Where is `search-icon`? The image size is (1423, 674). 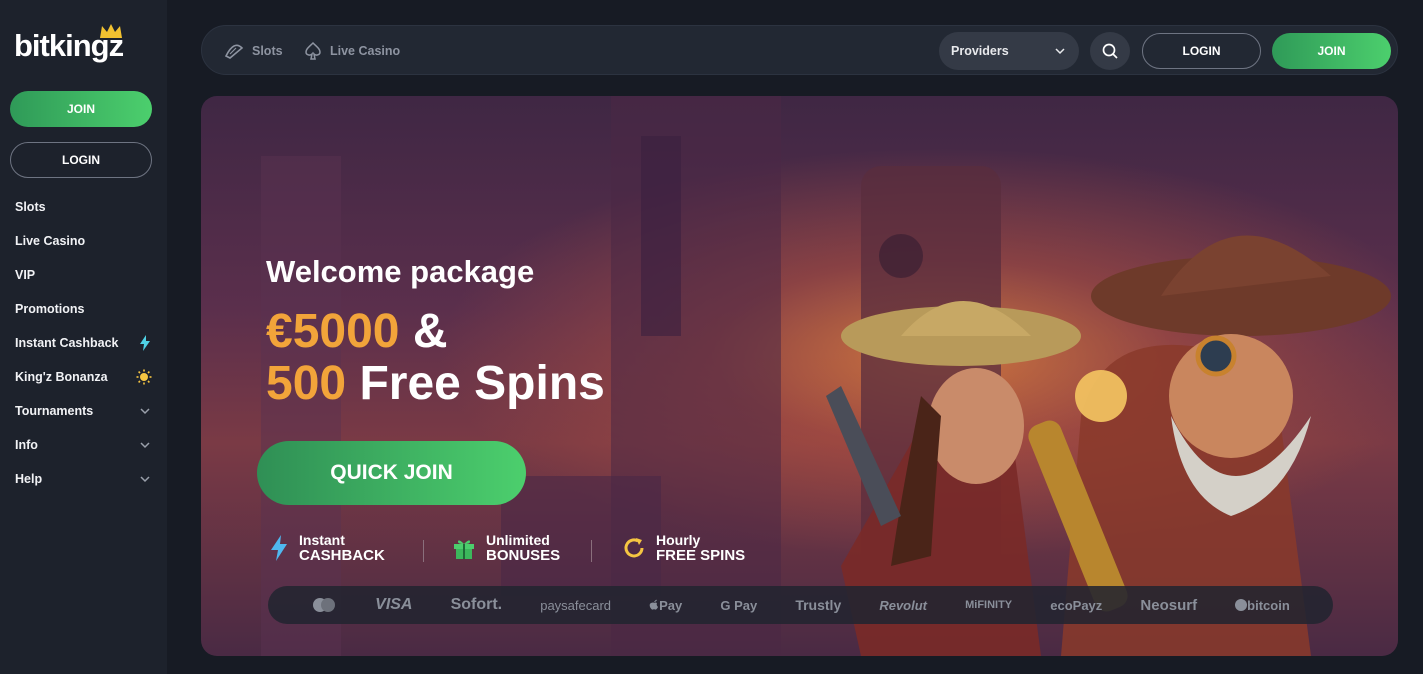
search-icon is located at coordinates (1110, 51).